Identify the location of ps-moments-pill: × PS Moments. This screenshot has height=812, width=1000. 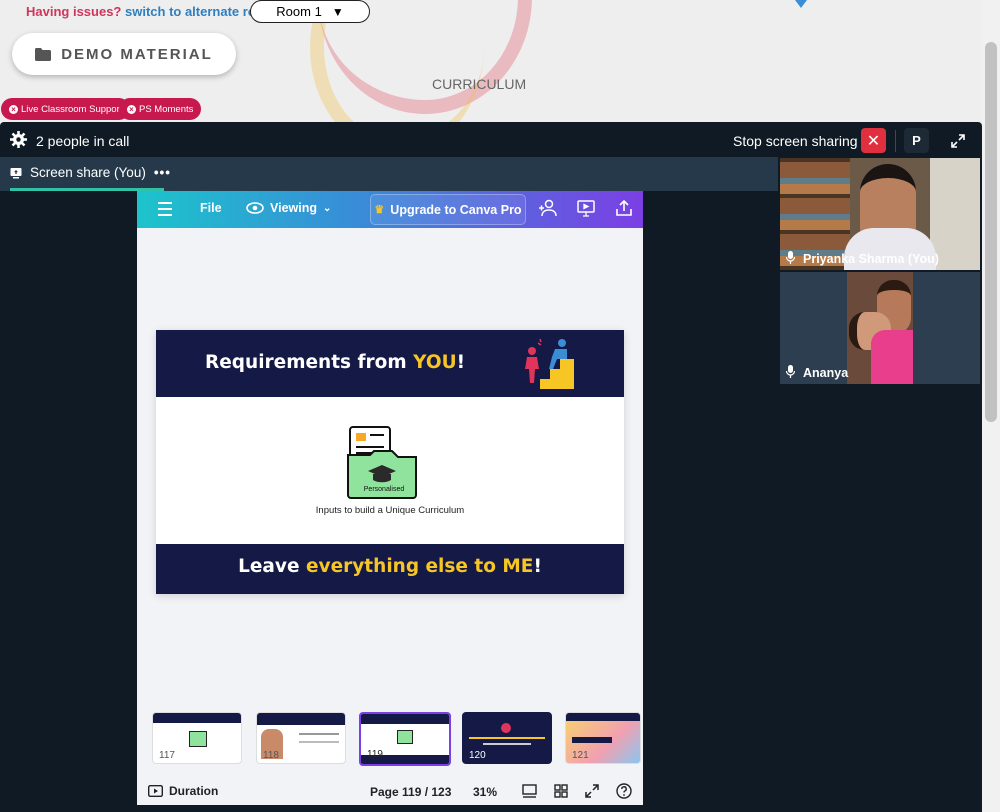
(160, 109).